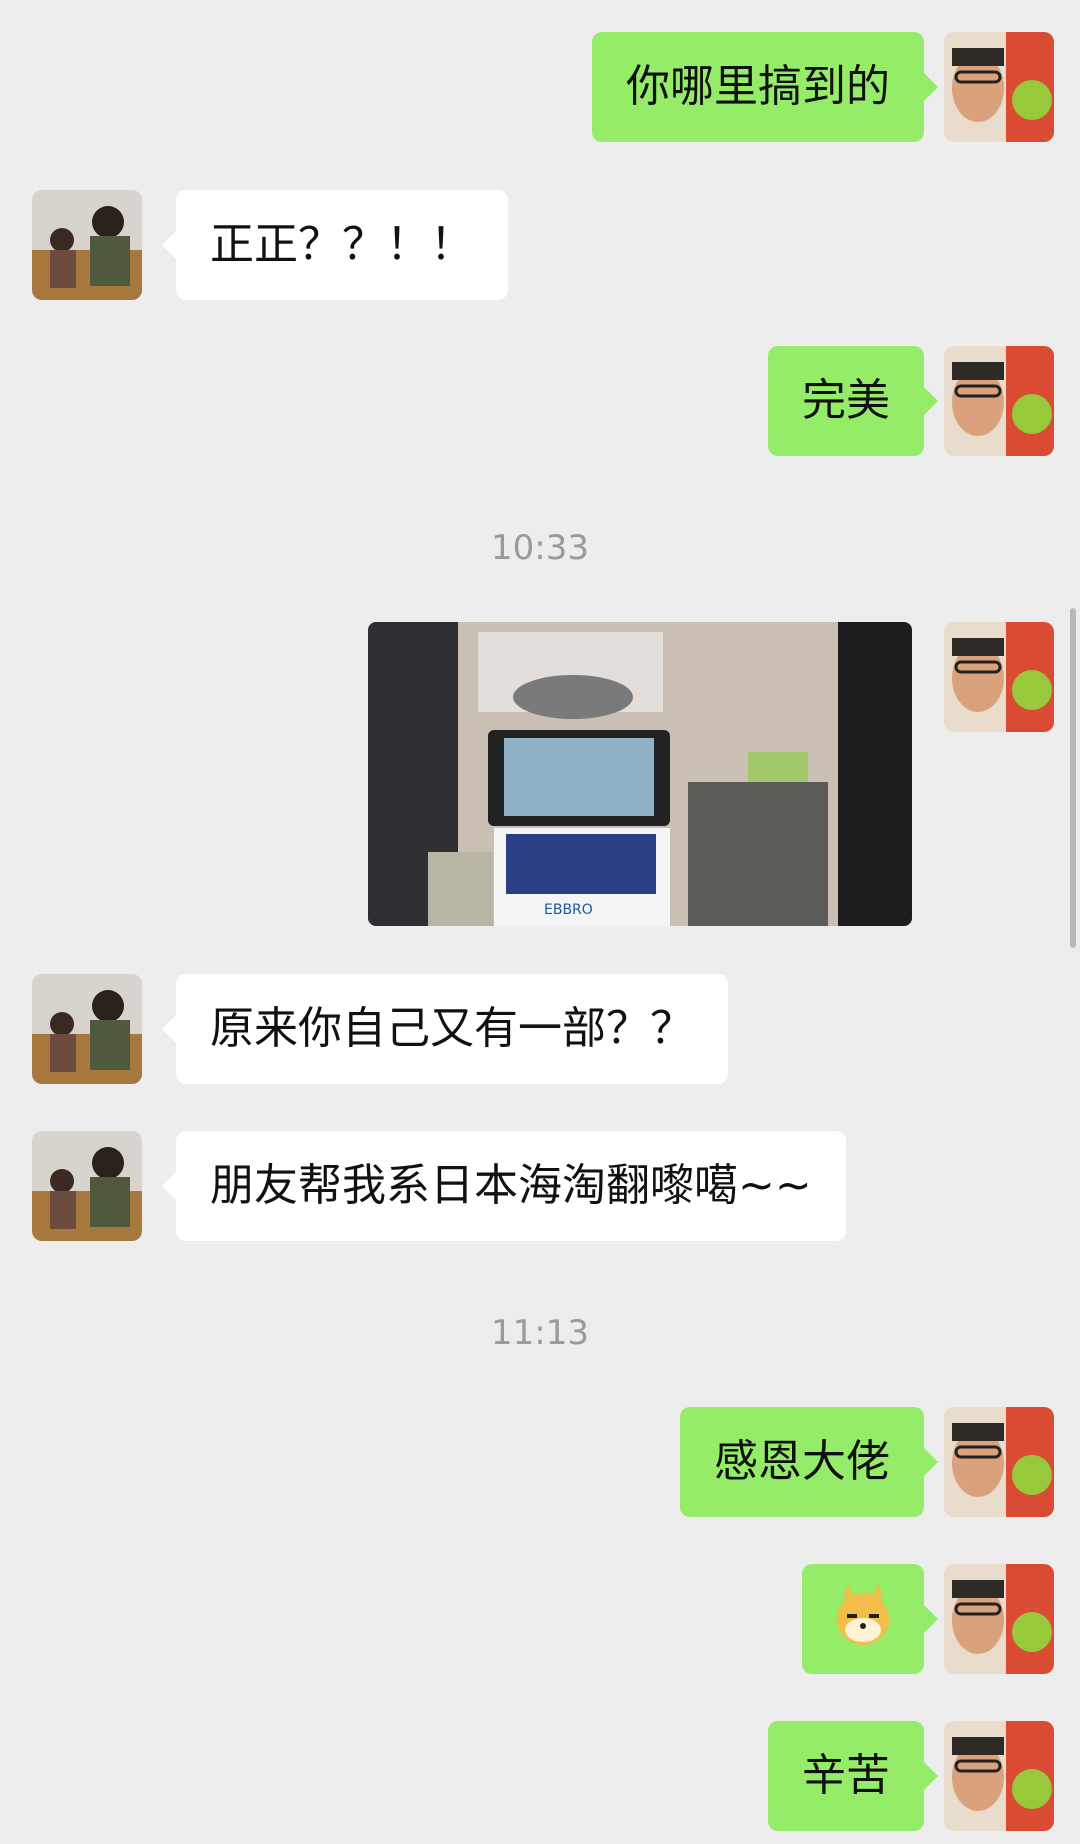 The width and height of the screenshot is (1080, 1844). I want to click on message-bubble-friend: 朋友帮我系日本海淘翻嚟噶~~, so click(504, 1186).